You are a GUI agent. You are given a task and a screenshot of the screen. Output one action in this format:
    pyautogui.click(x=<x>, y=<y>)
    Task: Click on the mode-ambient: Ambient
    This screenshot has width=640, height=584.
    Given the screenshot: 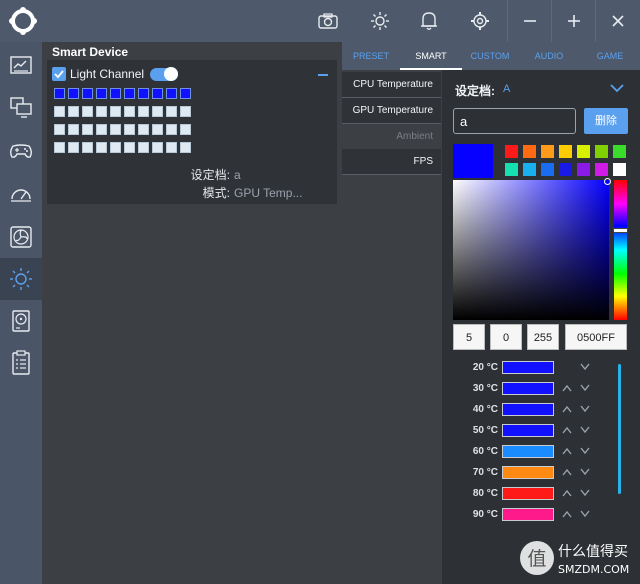 What is the action you would take?
    pyautogui.click(x=391, y=137)
    